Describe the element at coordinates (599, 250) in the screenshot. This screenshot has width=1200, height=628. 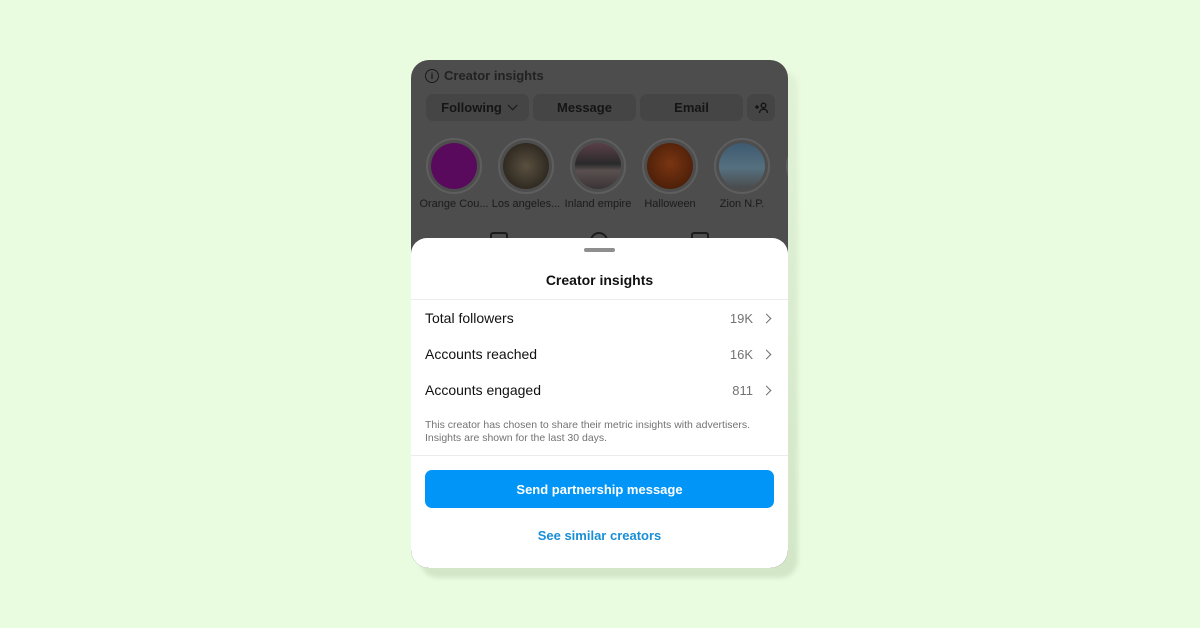
I see `sheet-grabber` at that location.